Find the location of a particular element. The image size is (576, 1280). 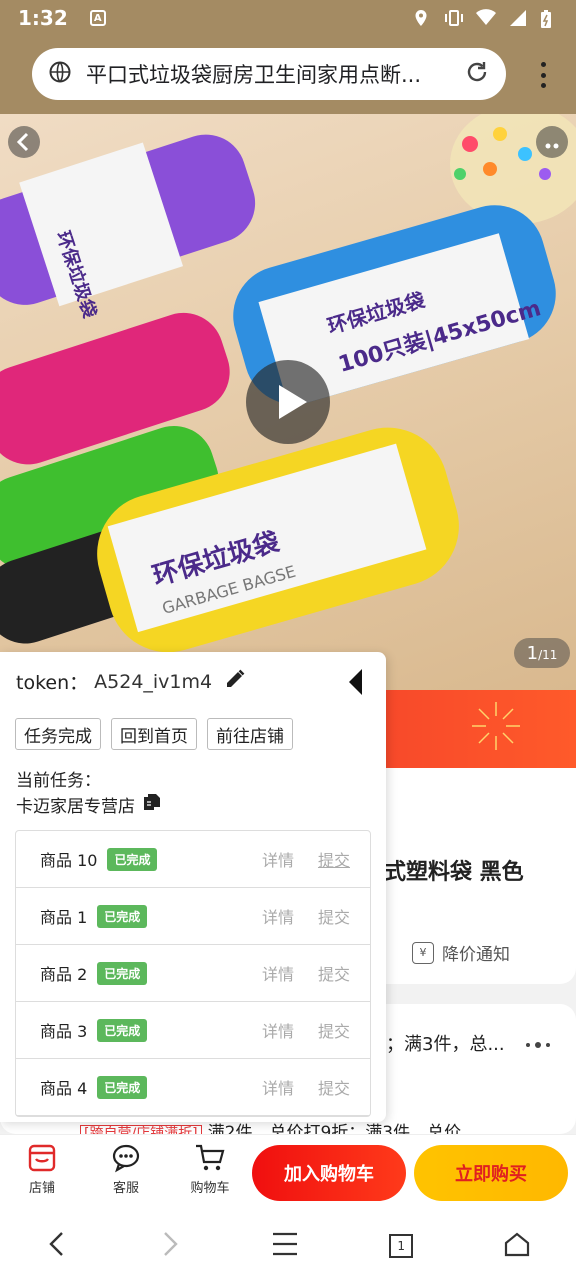

back-home-button: 回到首页 is located at coordinates (154, 734).